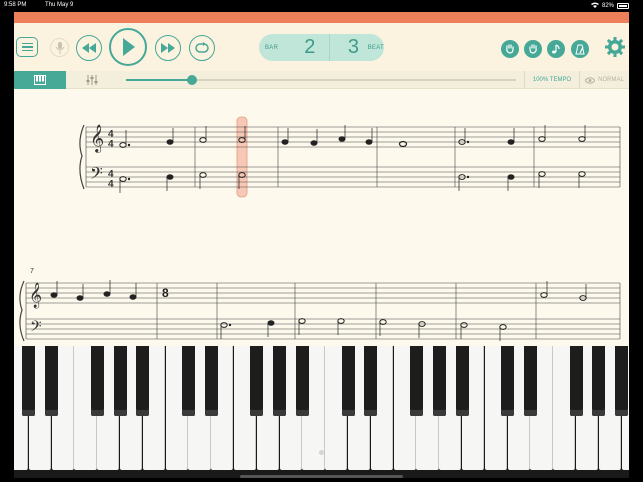 The image size is (643, 482). I want to click on wifi-icon, so click(594, 6).